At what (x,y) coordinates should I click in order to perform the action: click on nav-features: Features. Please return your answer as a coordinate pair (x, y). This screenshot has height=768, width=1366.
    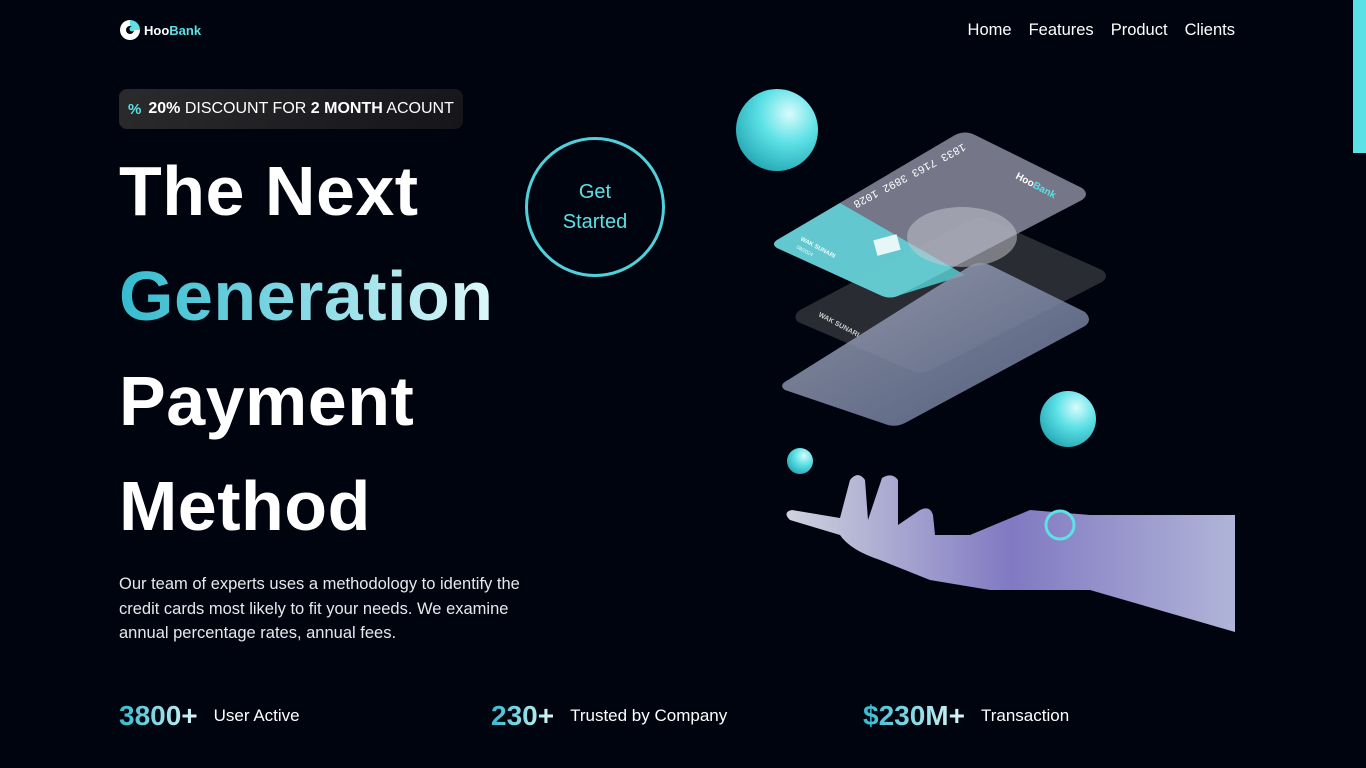
    Looking at the image, I should click on (1061, 30).